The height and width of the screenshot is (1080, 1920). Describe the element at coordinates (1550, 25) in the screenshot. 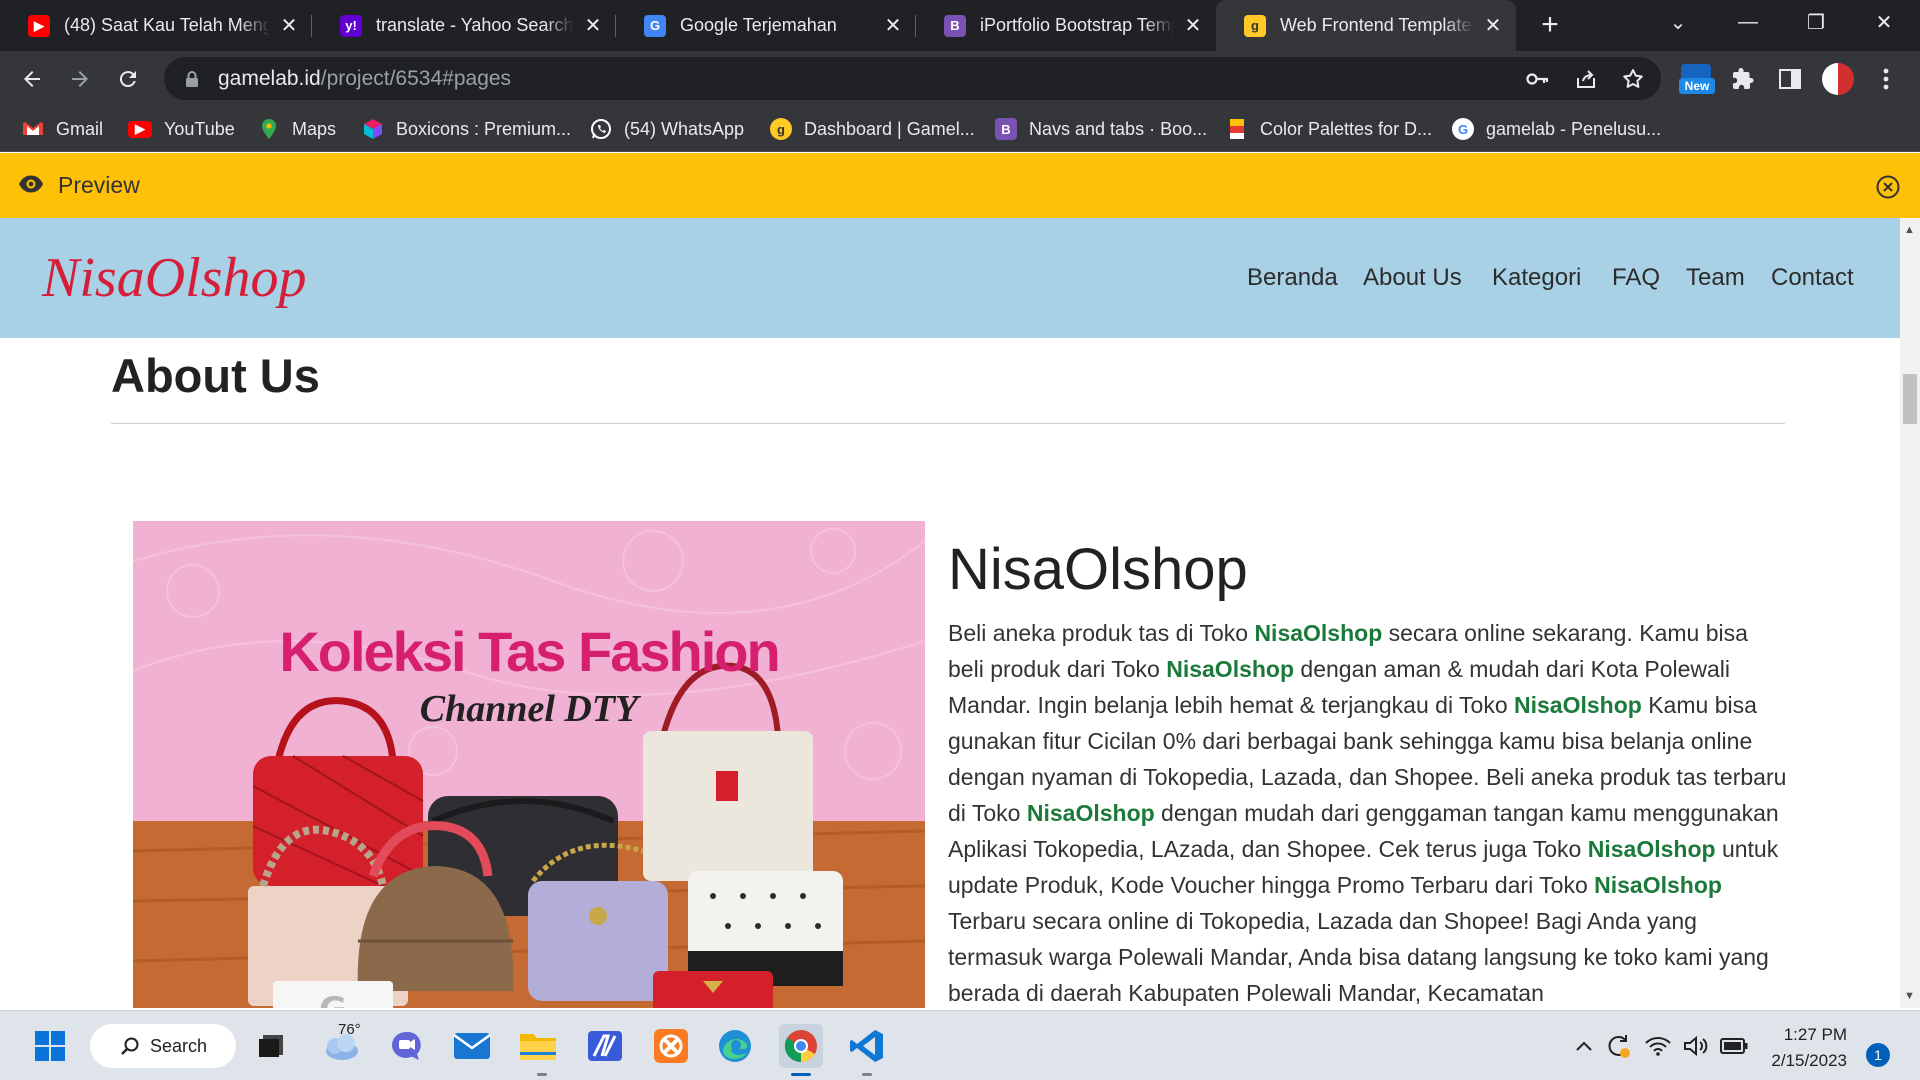

I see `new-tab-button: +` at that location.